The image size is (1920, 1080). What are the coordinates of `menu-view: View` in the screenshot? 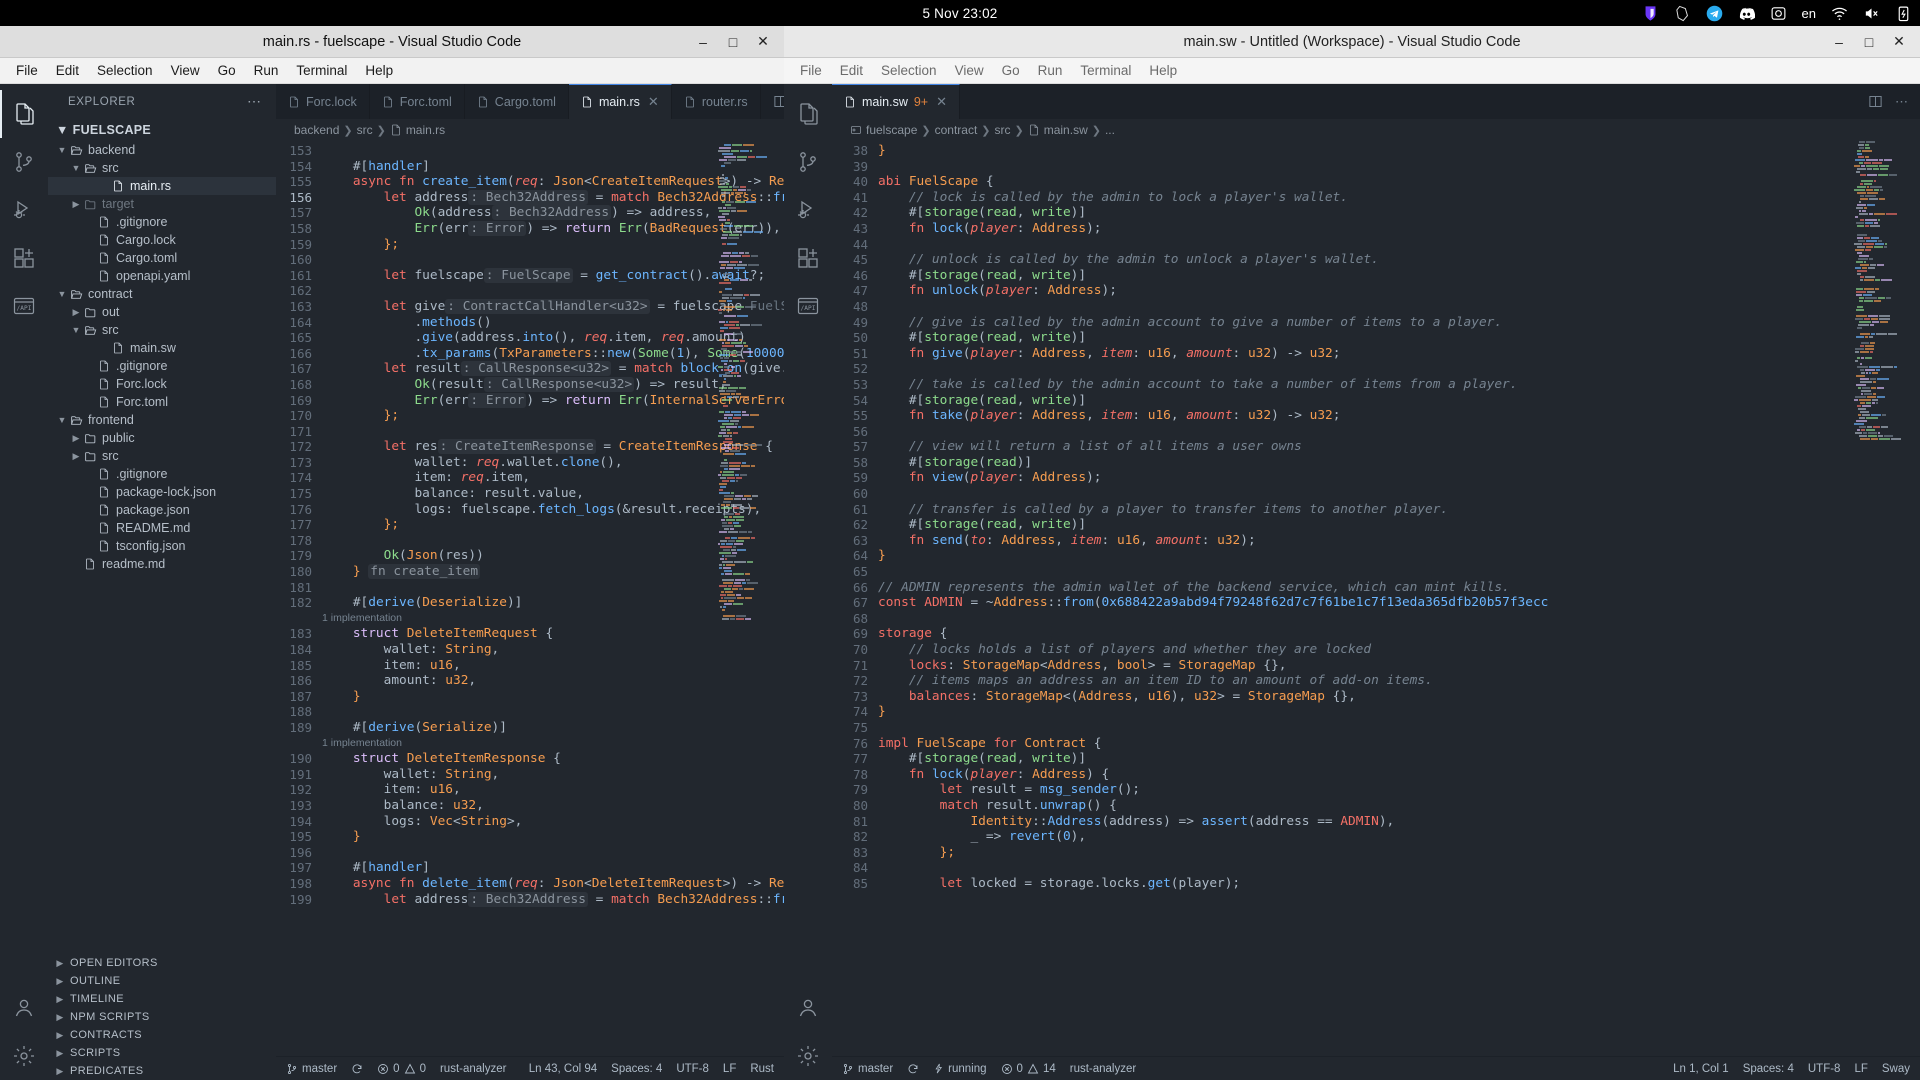 It's located at (185, 70).